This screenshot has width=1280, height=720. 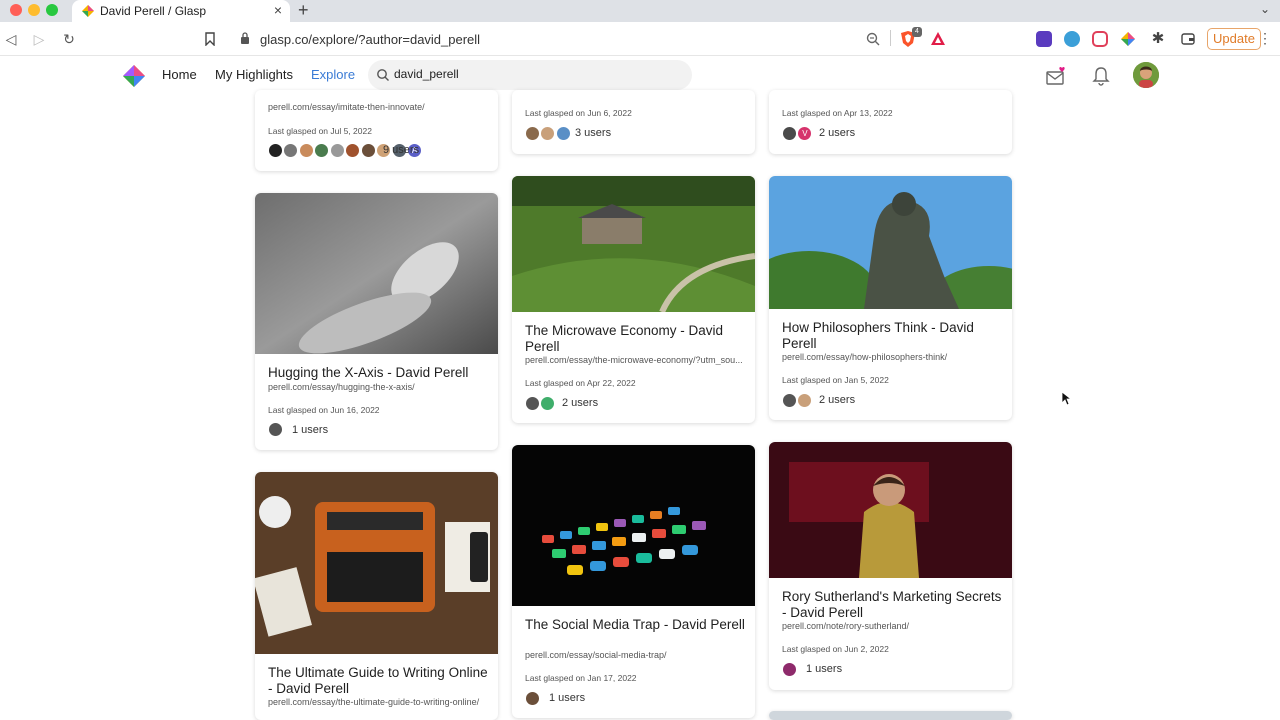 I want to click on user-avatar, so click(x=1146, y=75).